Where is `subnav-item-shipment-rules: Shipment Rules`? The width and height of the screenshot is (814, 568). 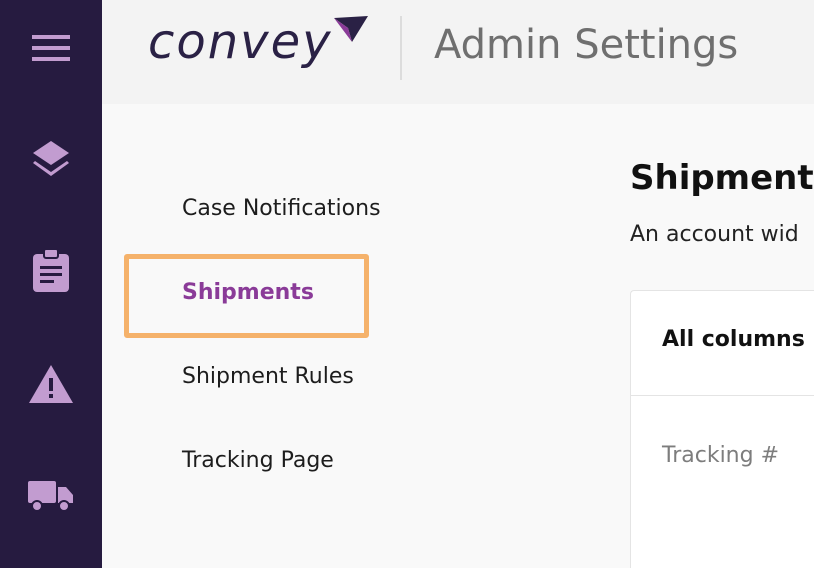
subnav-item-shipment-rules: Shipment Rules is located at coordinates (268, 376).